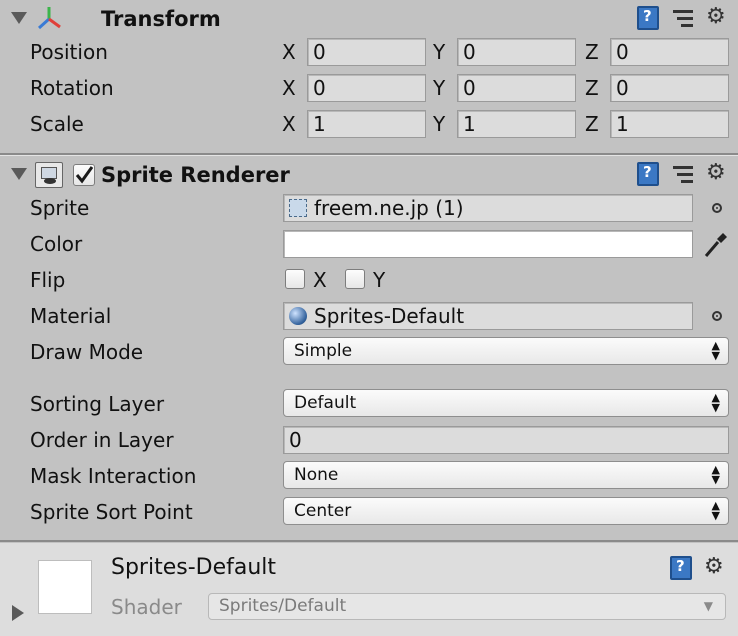 This screenshot has width=738, height=636. I want to click on eyedropper-icon, so click(715, 244).